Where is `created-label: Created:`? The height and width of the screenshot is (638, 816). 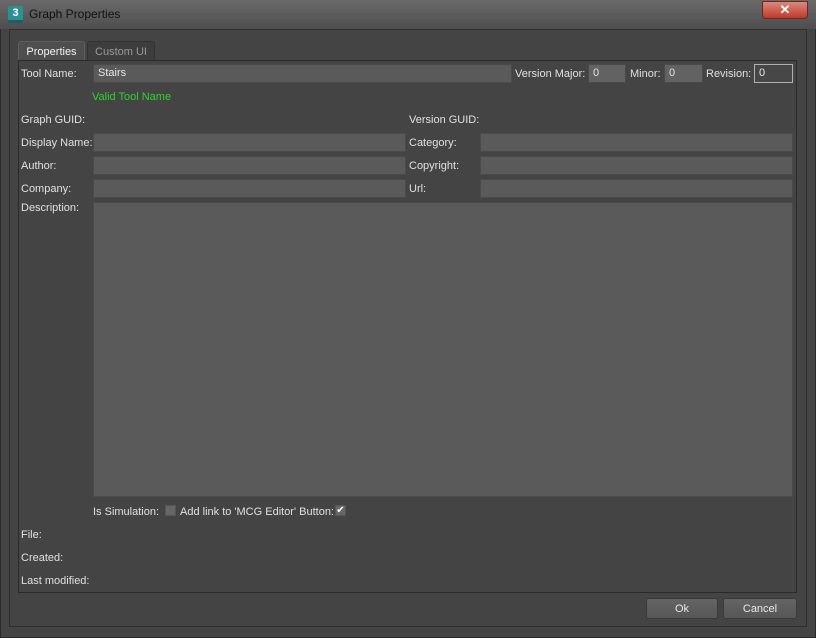 created-label: Created: is located at coordinates (42, 558).